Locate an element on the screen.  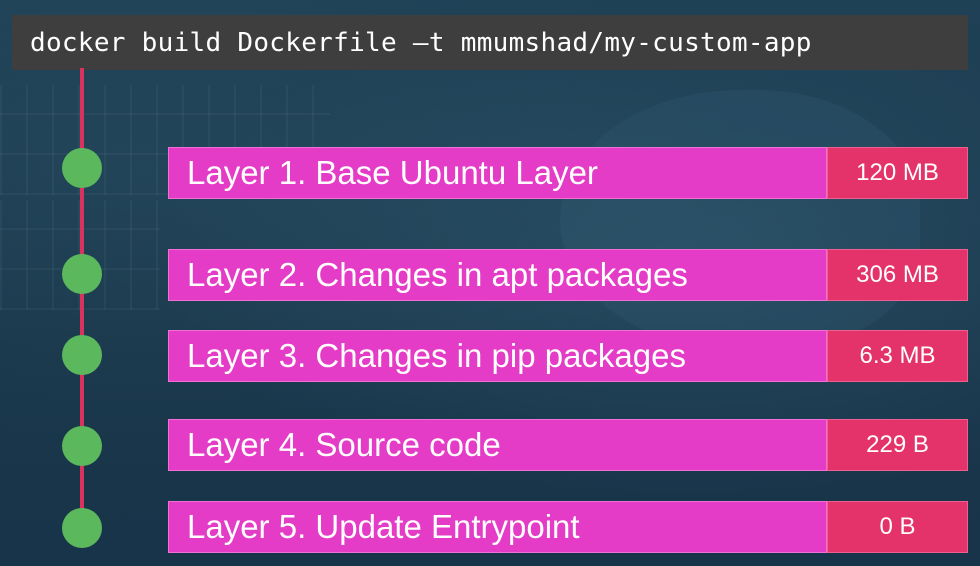
layer-size: 306 MB is located at coordinates (897, 275).